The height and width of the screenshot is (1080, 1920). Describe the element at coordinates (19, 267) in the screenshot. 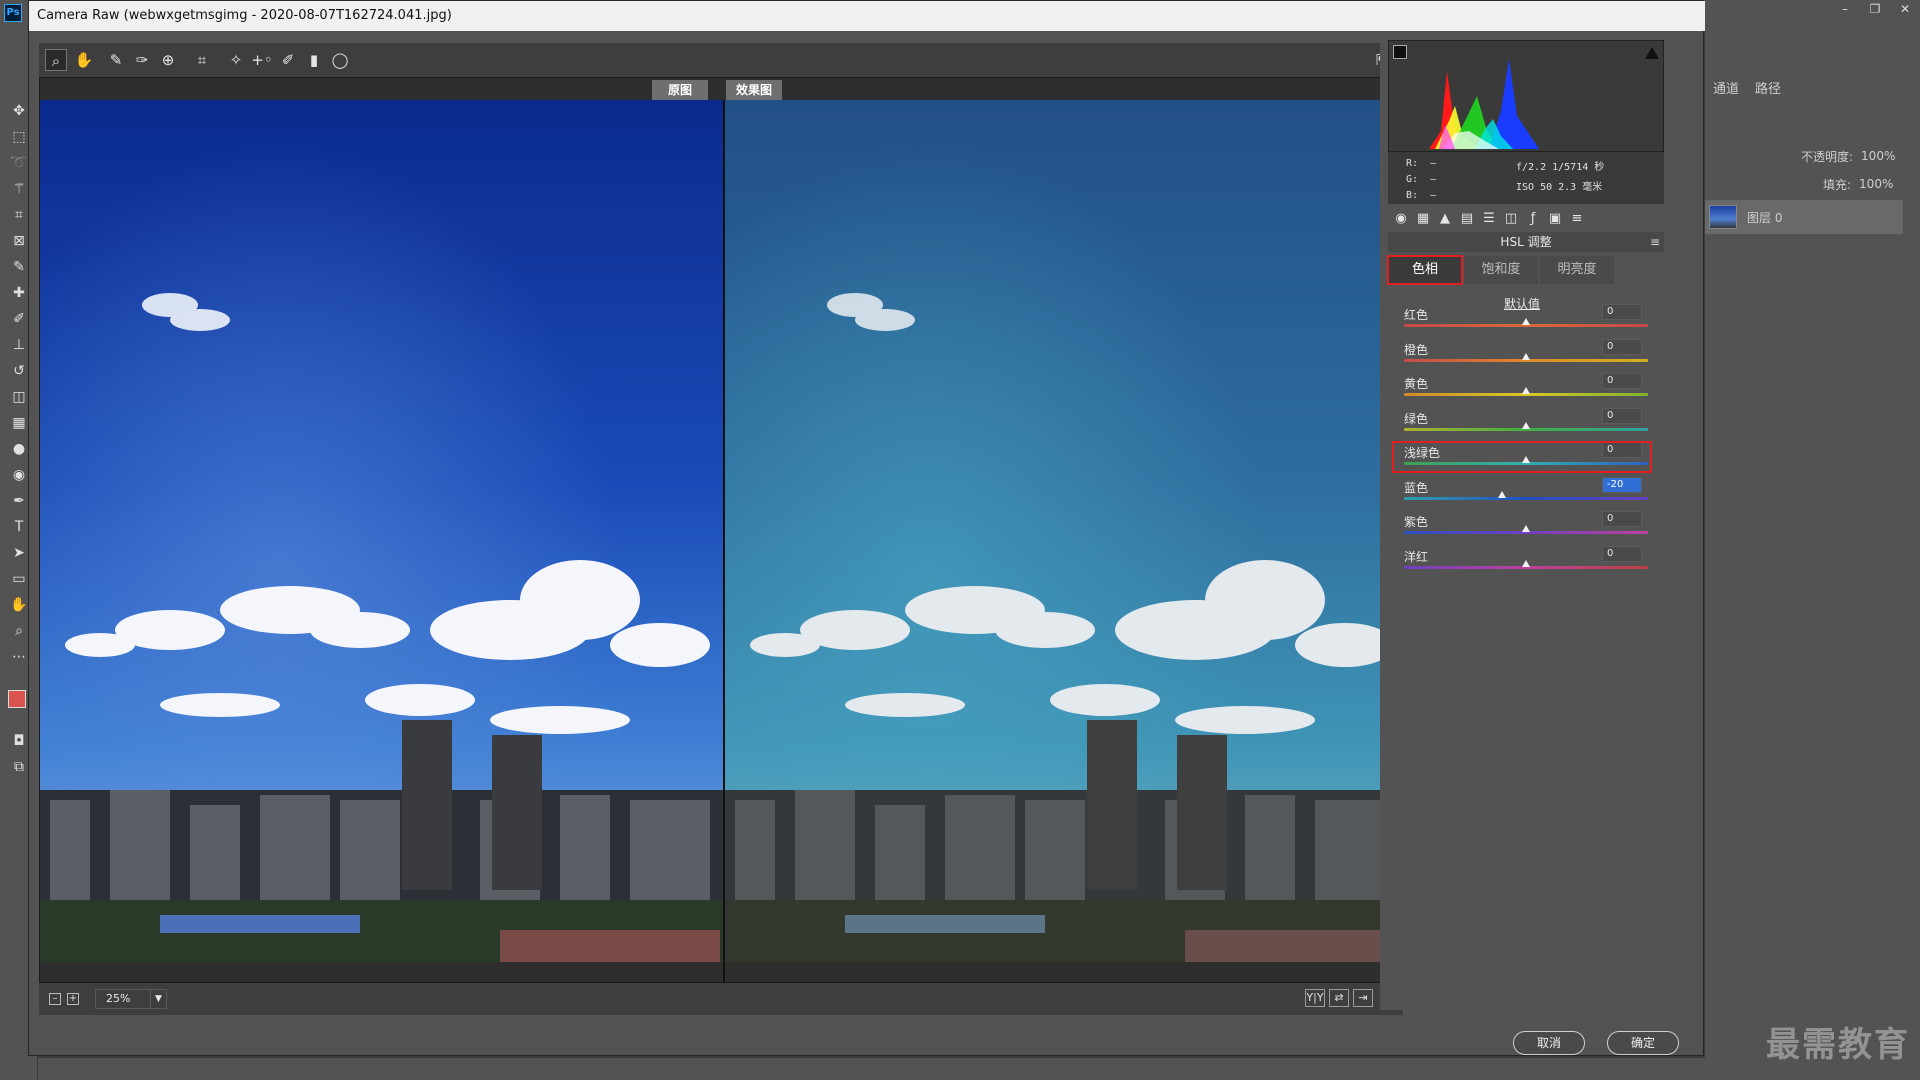

I see `eyedropper-tool-icon: ✎` at that location.